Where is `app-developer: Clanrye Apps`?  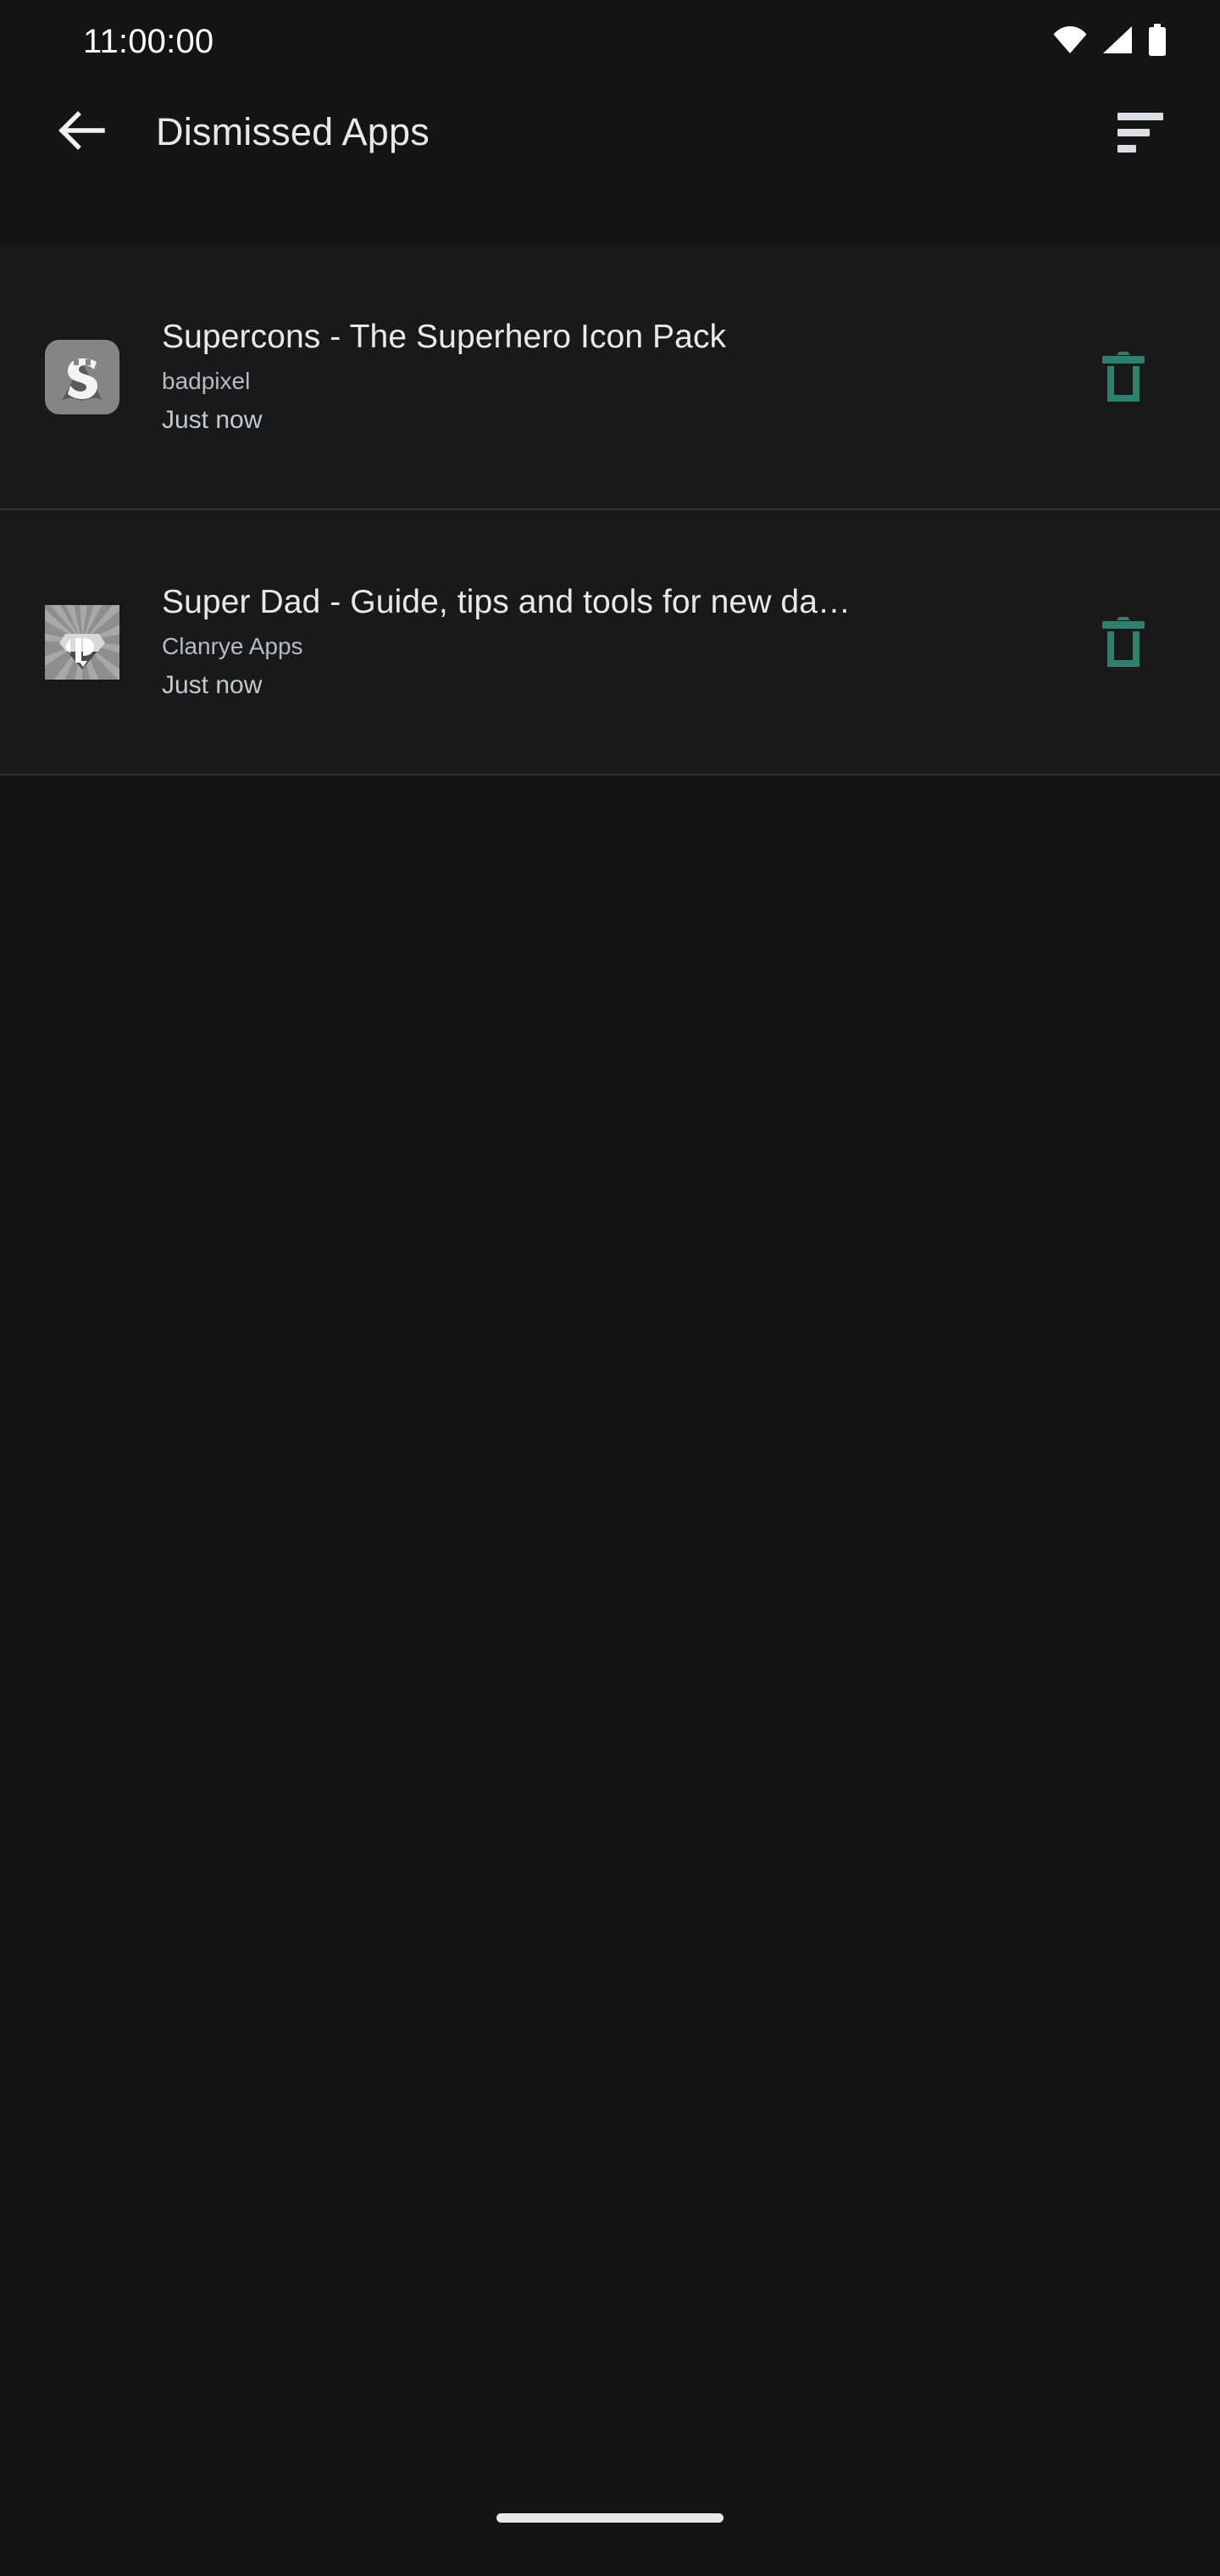 app-developer: Clanrye Apps is located at coordinates (232, 645).